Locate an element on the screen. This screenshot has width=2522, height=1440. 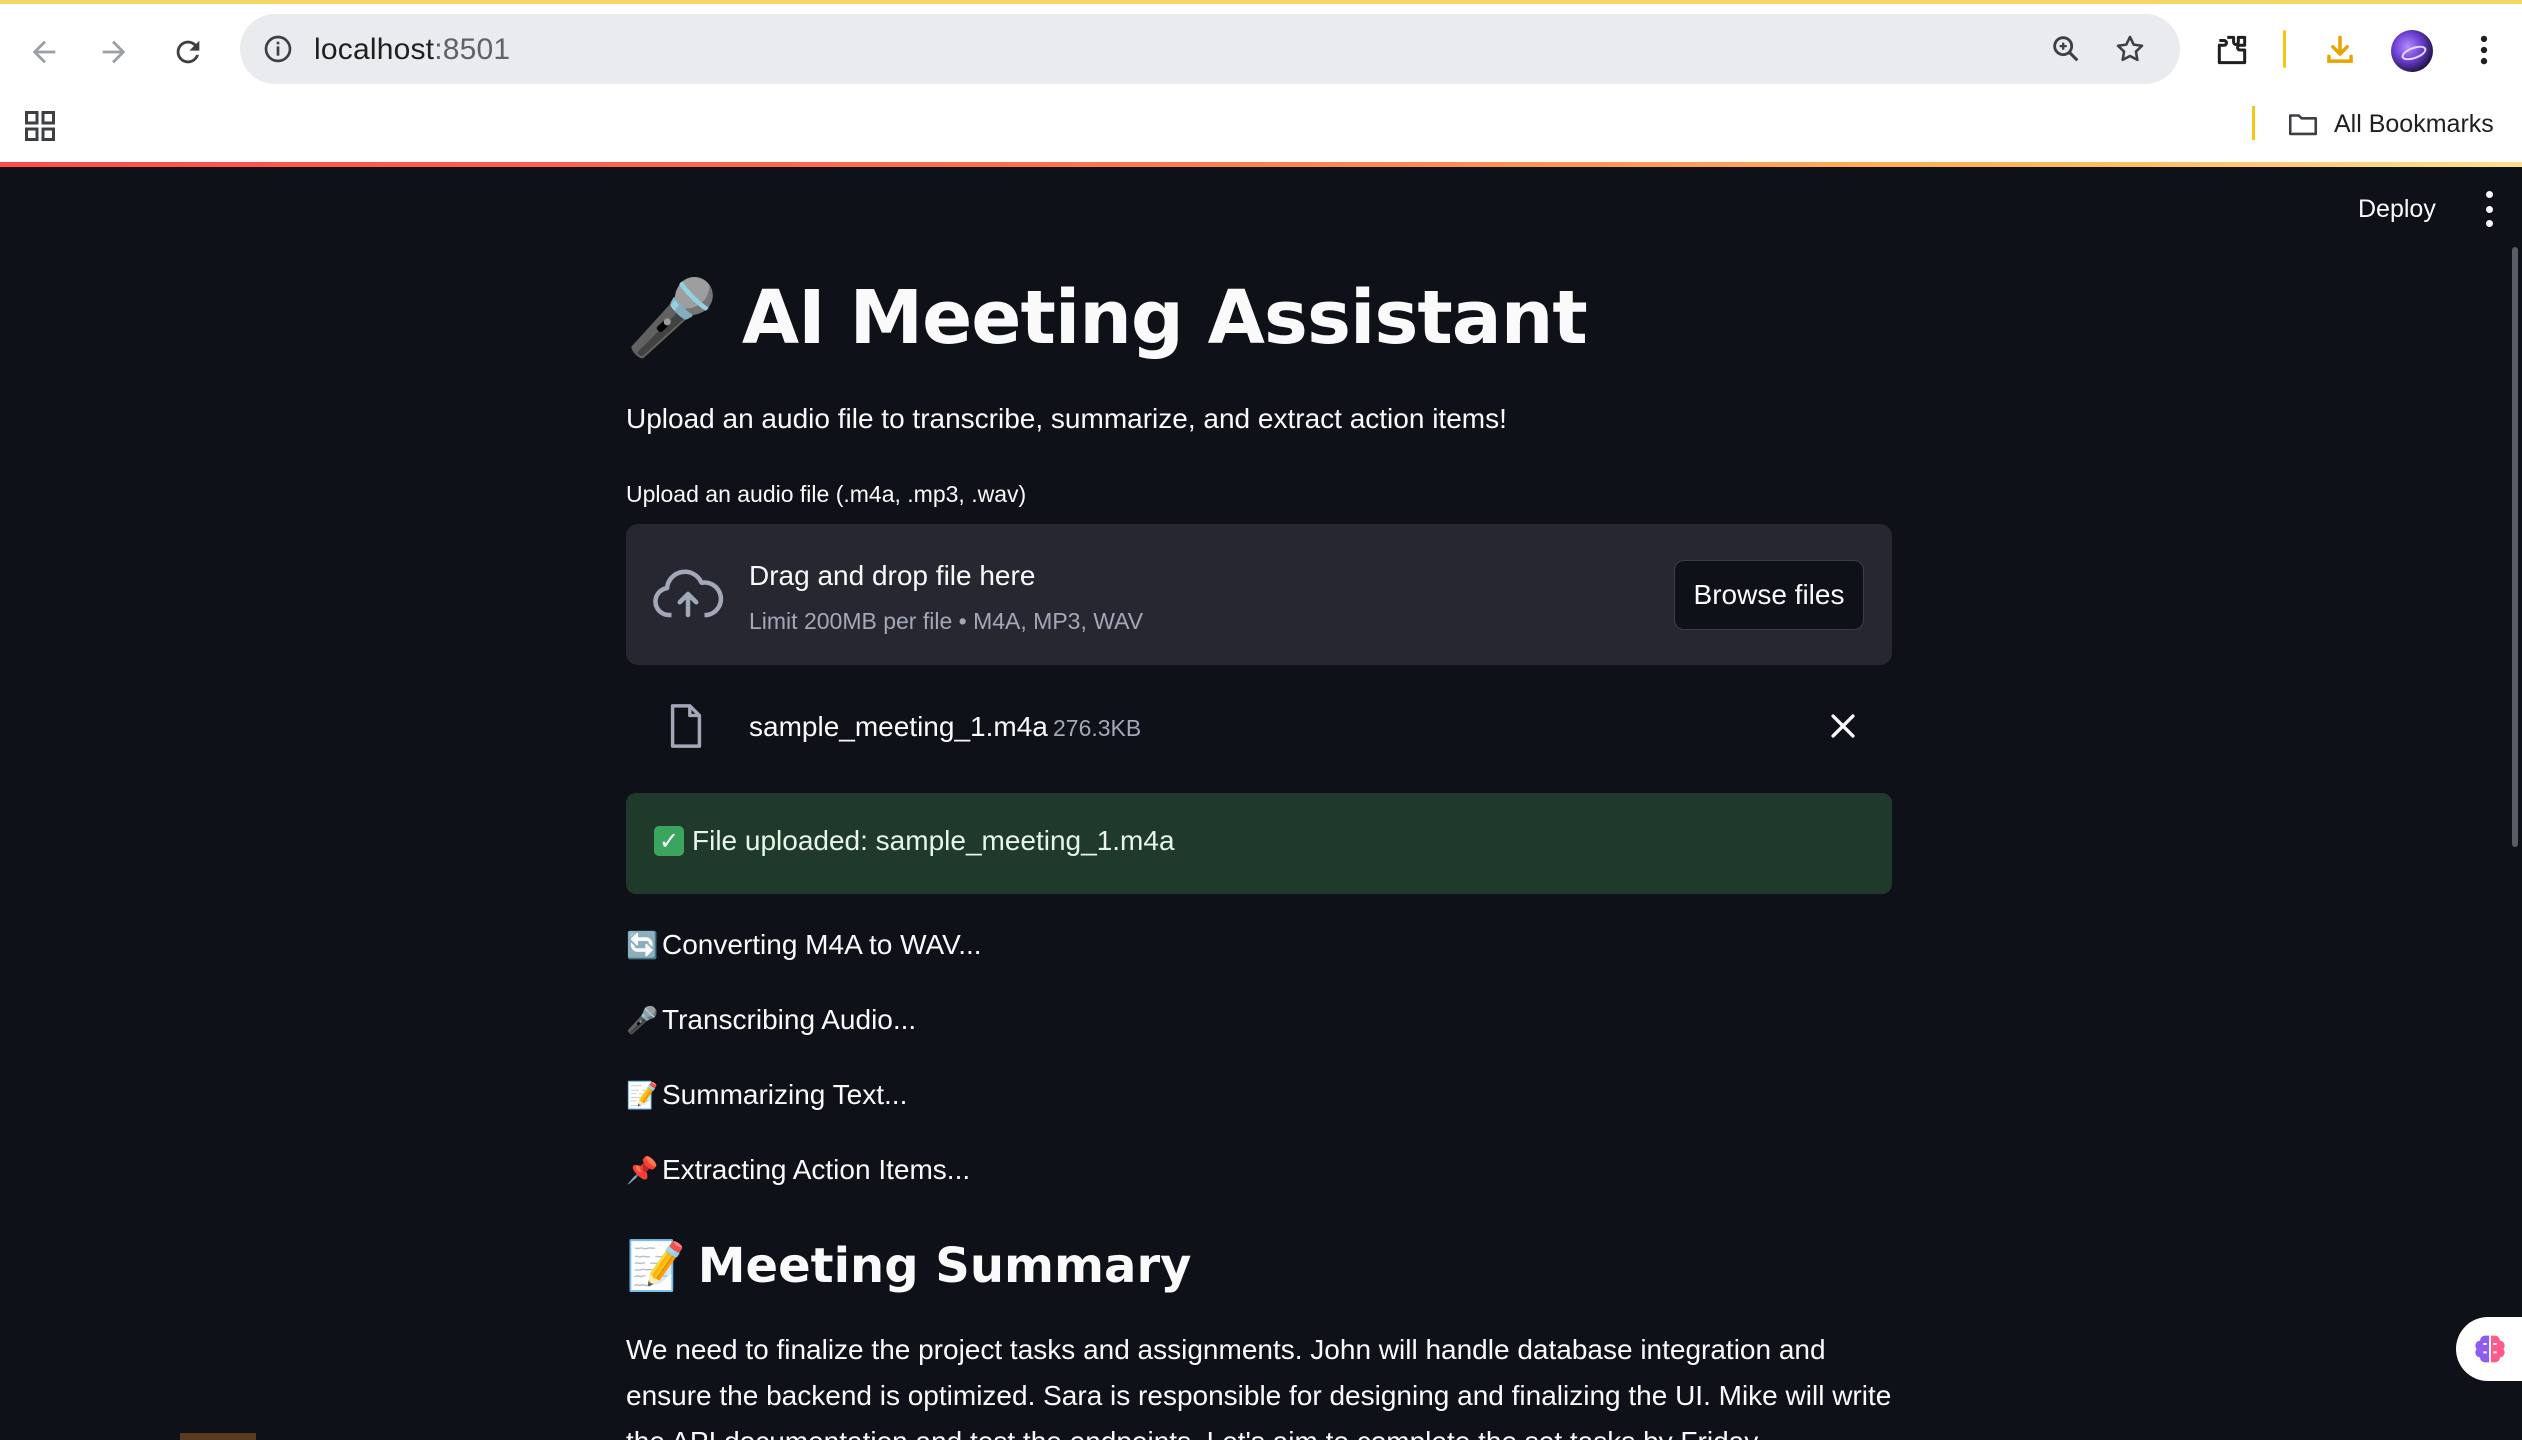
url-text: localhost:8501 is located at coordinates (412, 50).